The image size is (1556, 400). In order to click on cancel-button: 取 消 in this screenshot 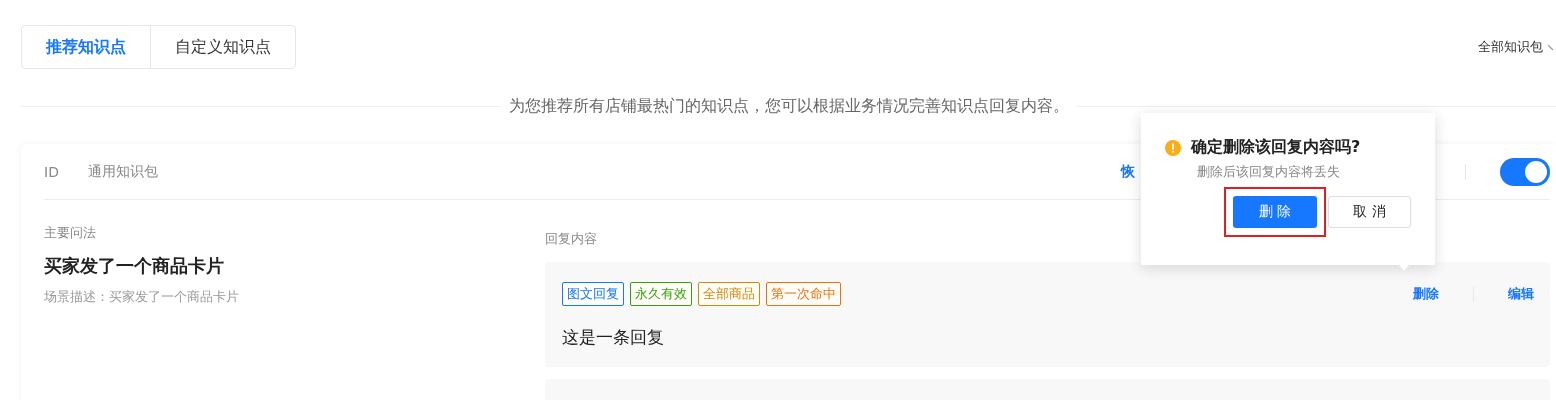, I will do `click(1369, 212)`.